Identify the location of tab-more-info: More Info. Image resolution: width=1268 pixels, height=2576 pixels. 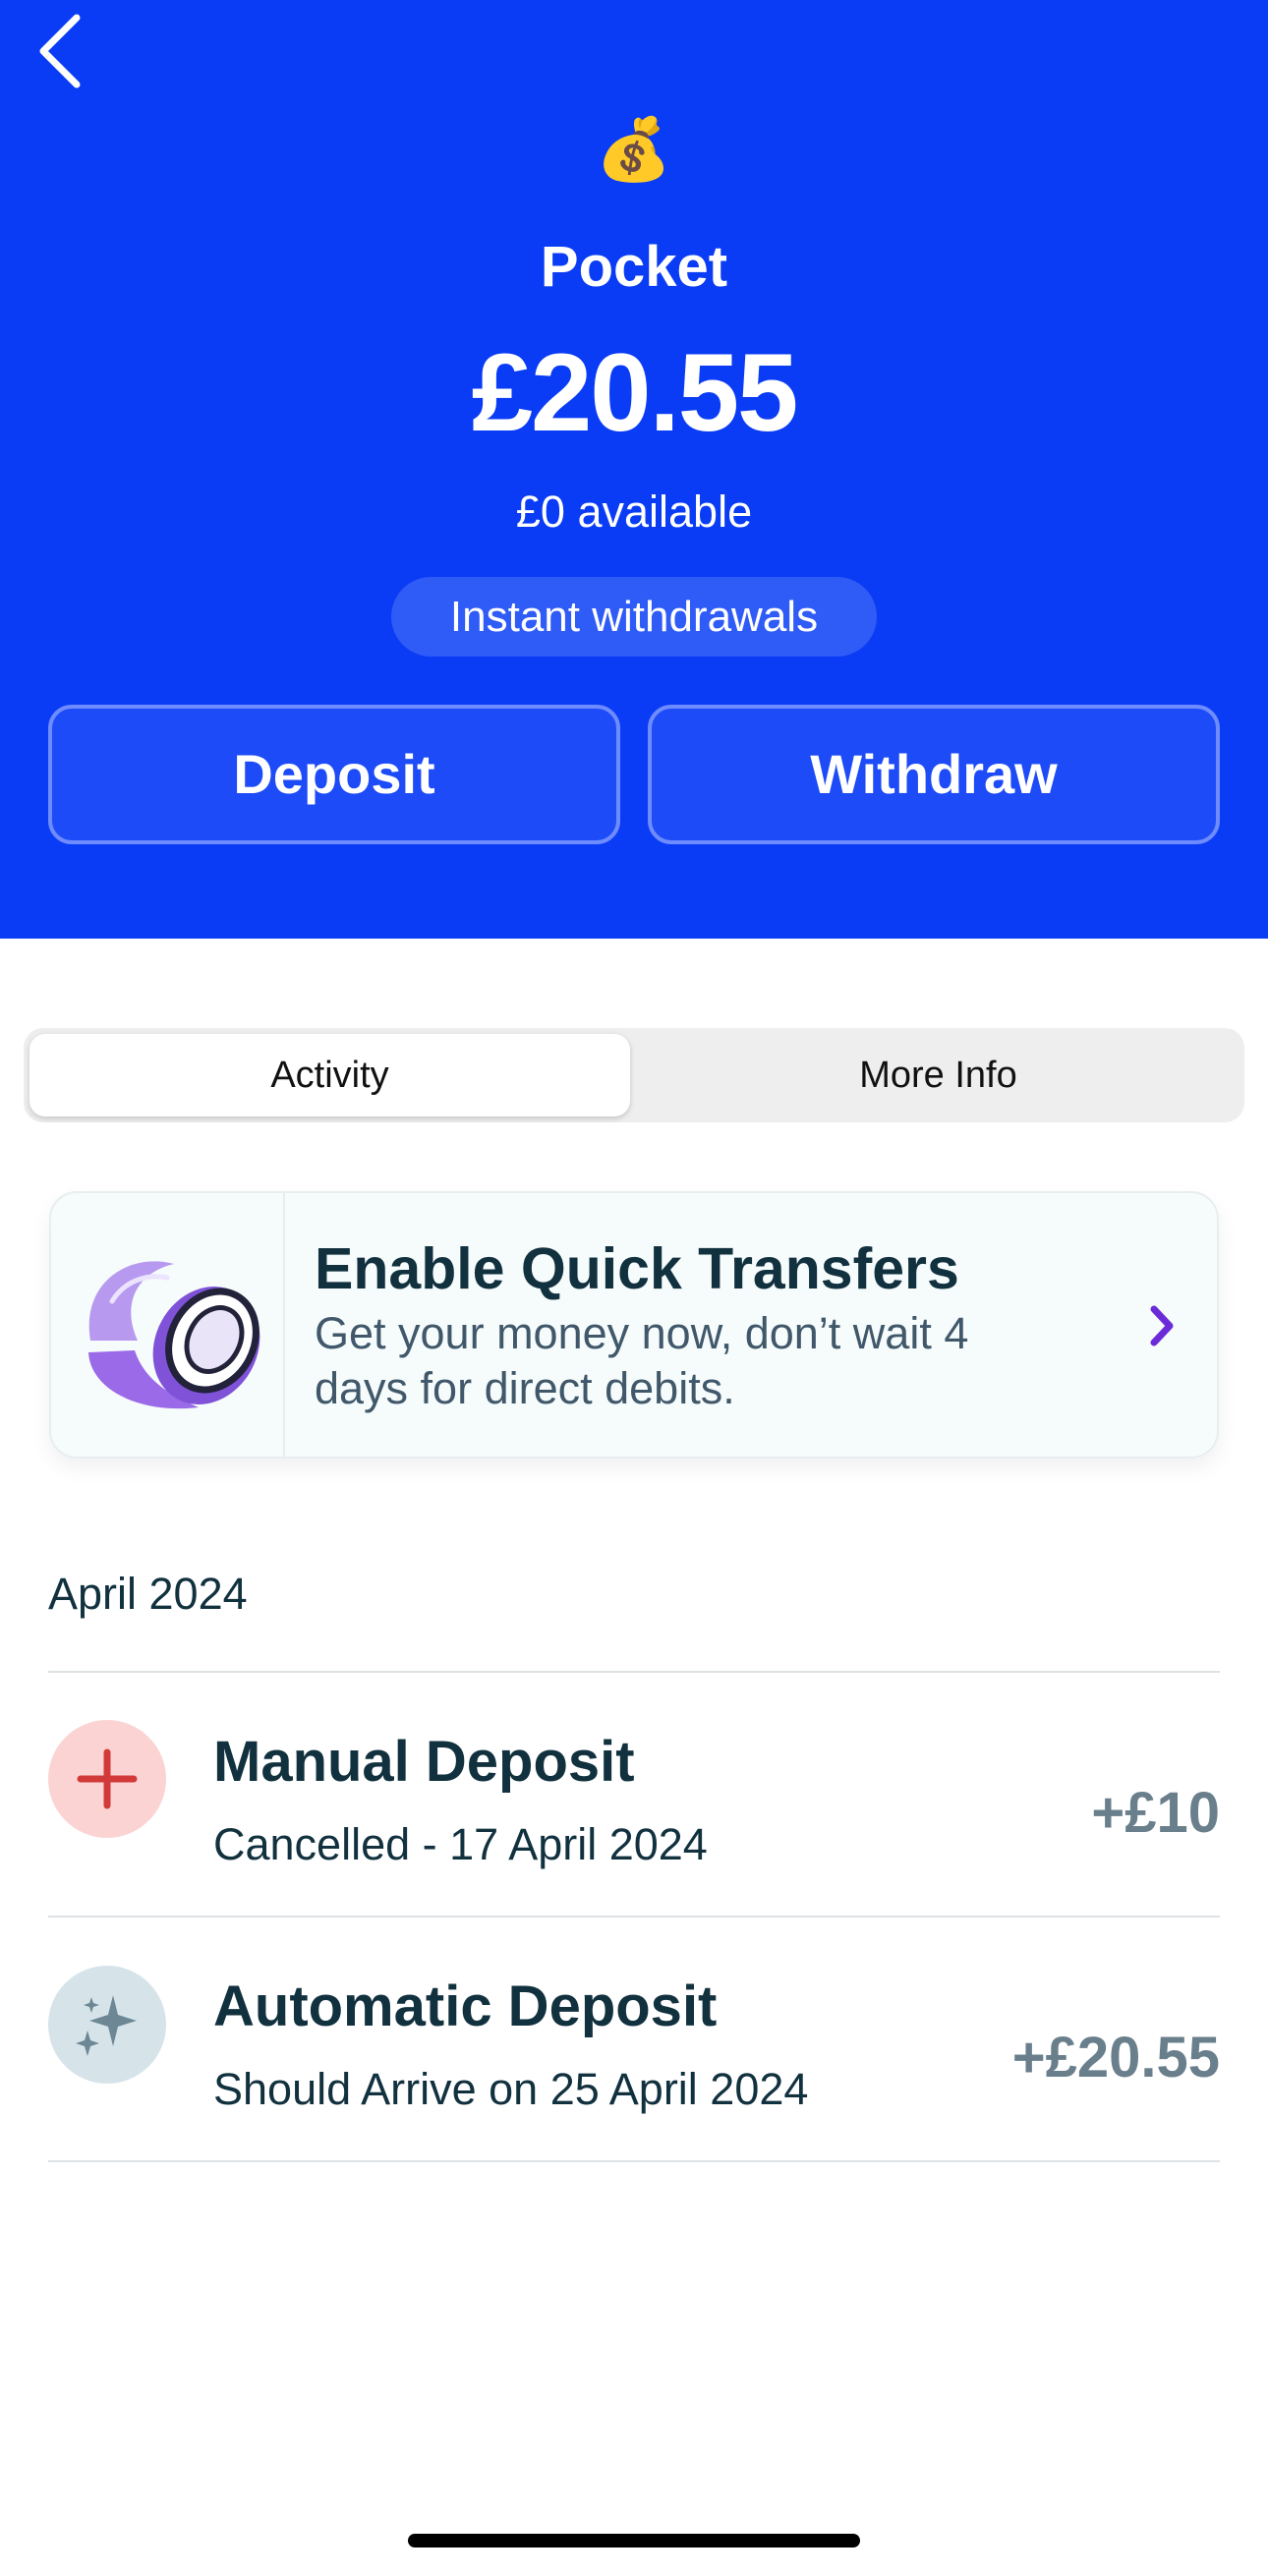
(938, 1075).